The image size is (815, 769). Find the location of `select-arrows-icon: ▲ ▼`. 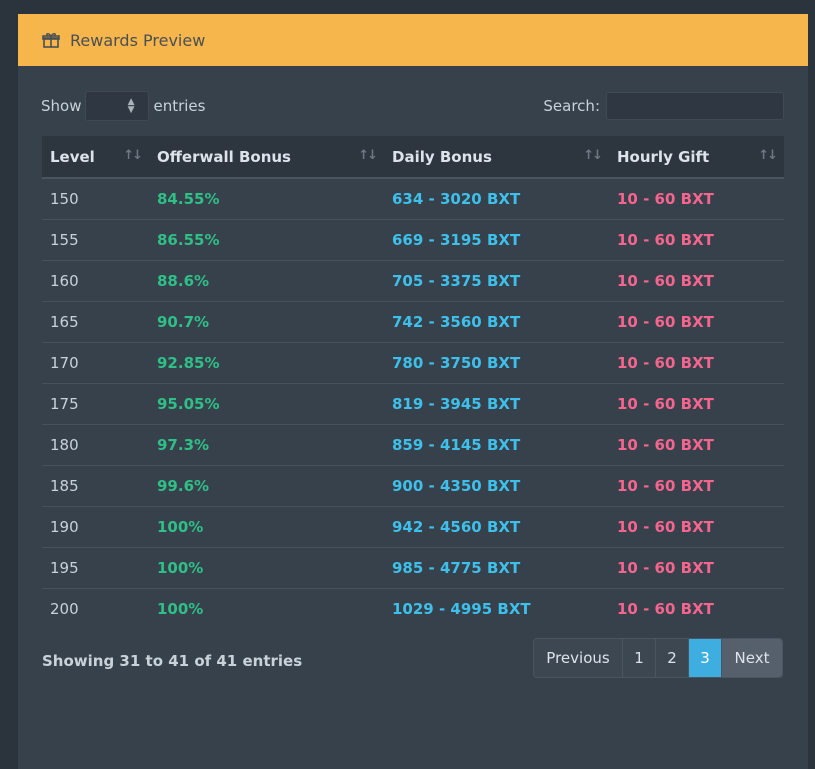

select-arrows-icon: ▲ ▼ is located at coordinates (131, 106).